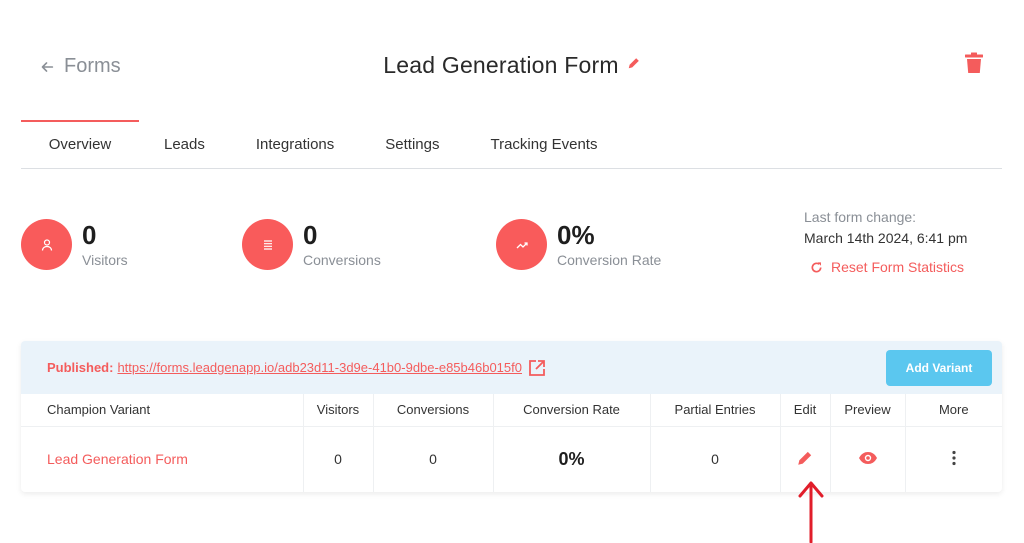 This screenshot has height=543, width=1024. What do you see at coordinates (537, 368) in the screenshot?
I see `external-link-icon` at bounding box center [537, 368].